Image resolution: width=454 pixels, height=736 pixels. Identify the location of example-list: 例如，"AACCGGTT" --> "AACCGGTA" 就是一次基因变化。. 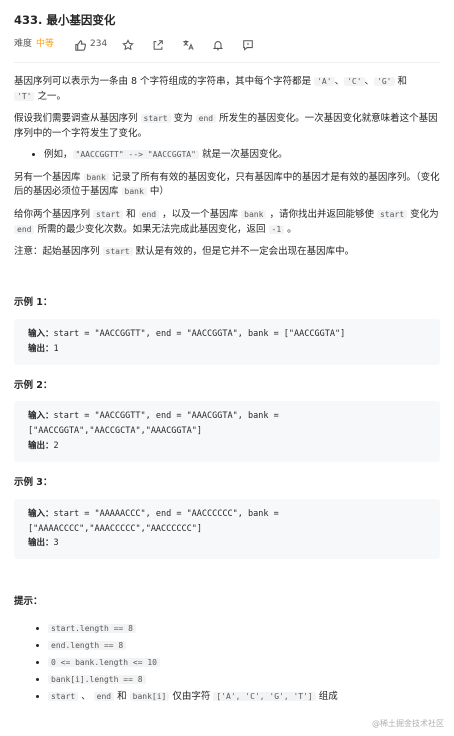
(227, 155).